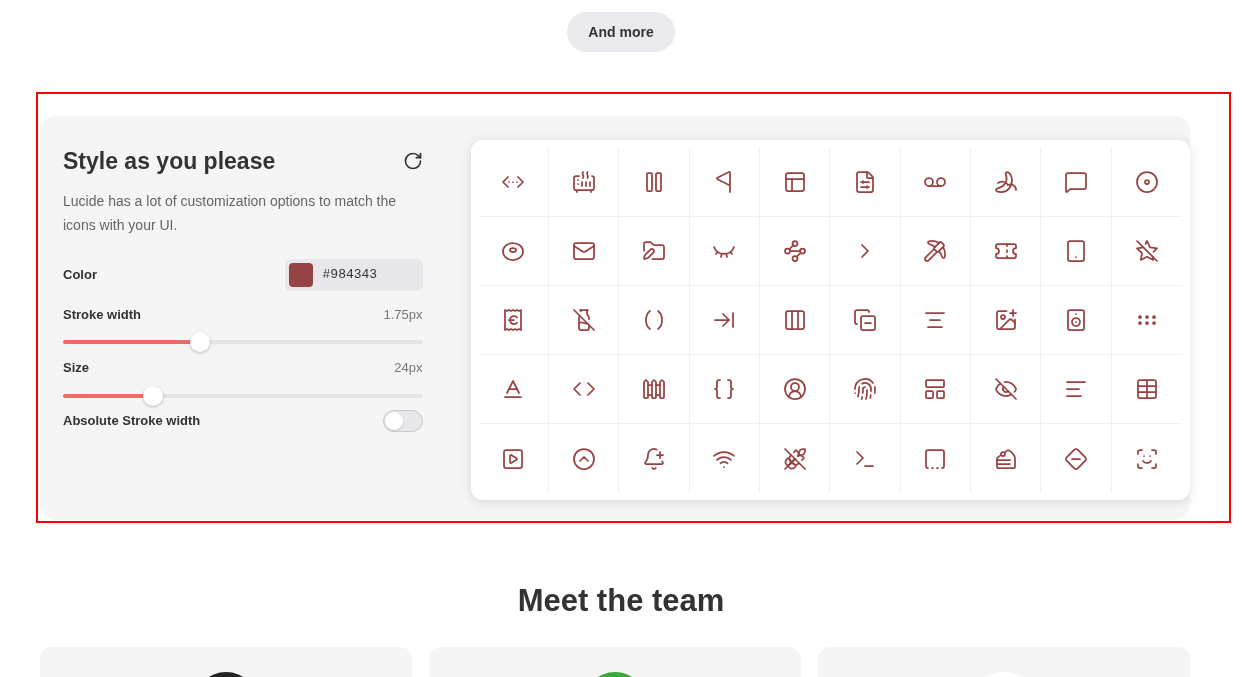 The height and width of the screenshot is (677, 1242). I want to click on team-heading: Meet the team, so click(621, 601).